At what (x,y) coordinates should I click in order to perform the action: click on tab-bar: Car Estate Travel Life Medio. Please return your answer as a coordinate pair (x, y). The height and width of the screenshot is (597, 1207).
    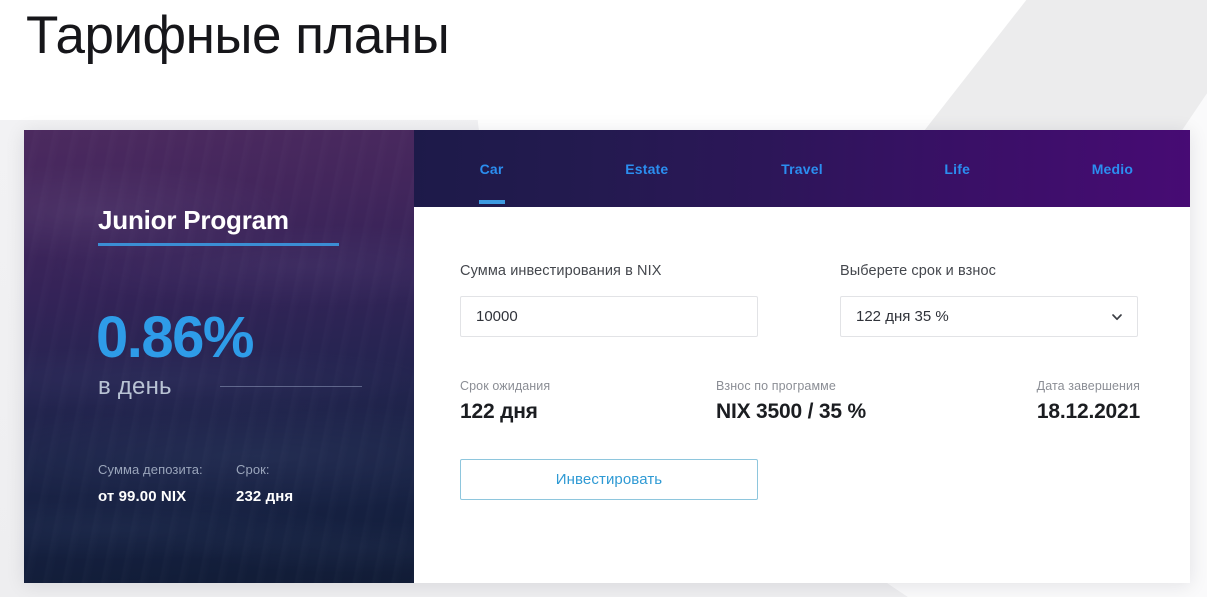
    Looking at the image, I should click on (802, 168).